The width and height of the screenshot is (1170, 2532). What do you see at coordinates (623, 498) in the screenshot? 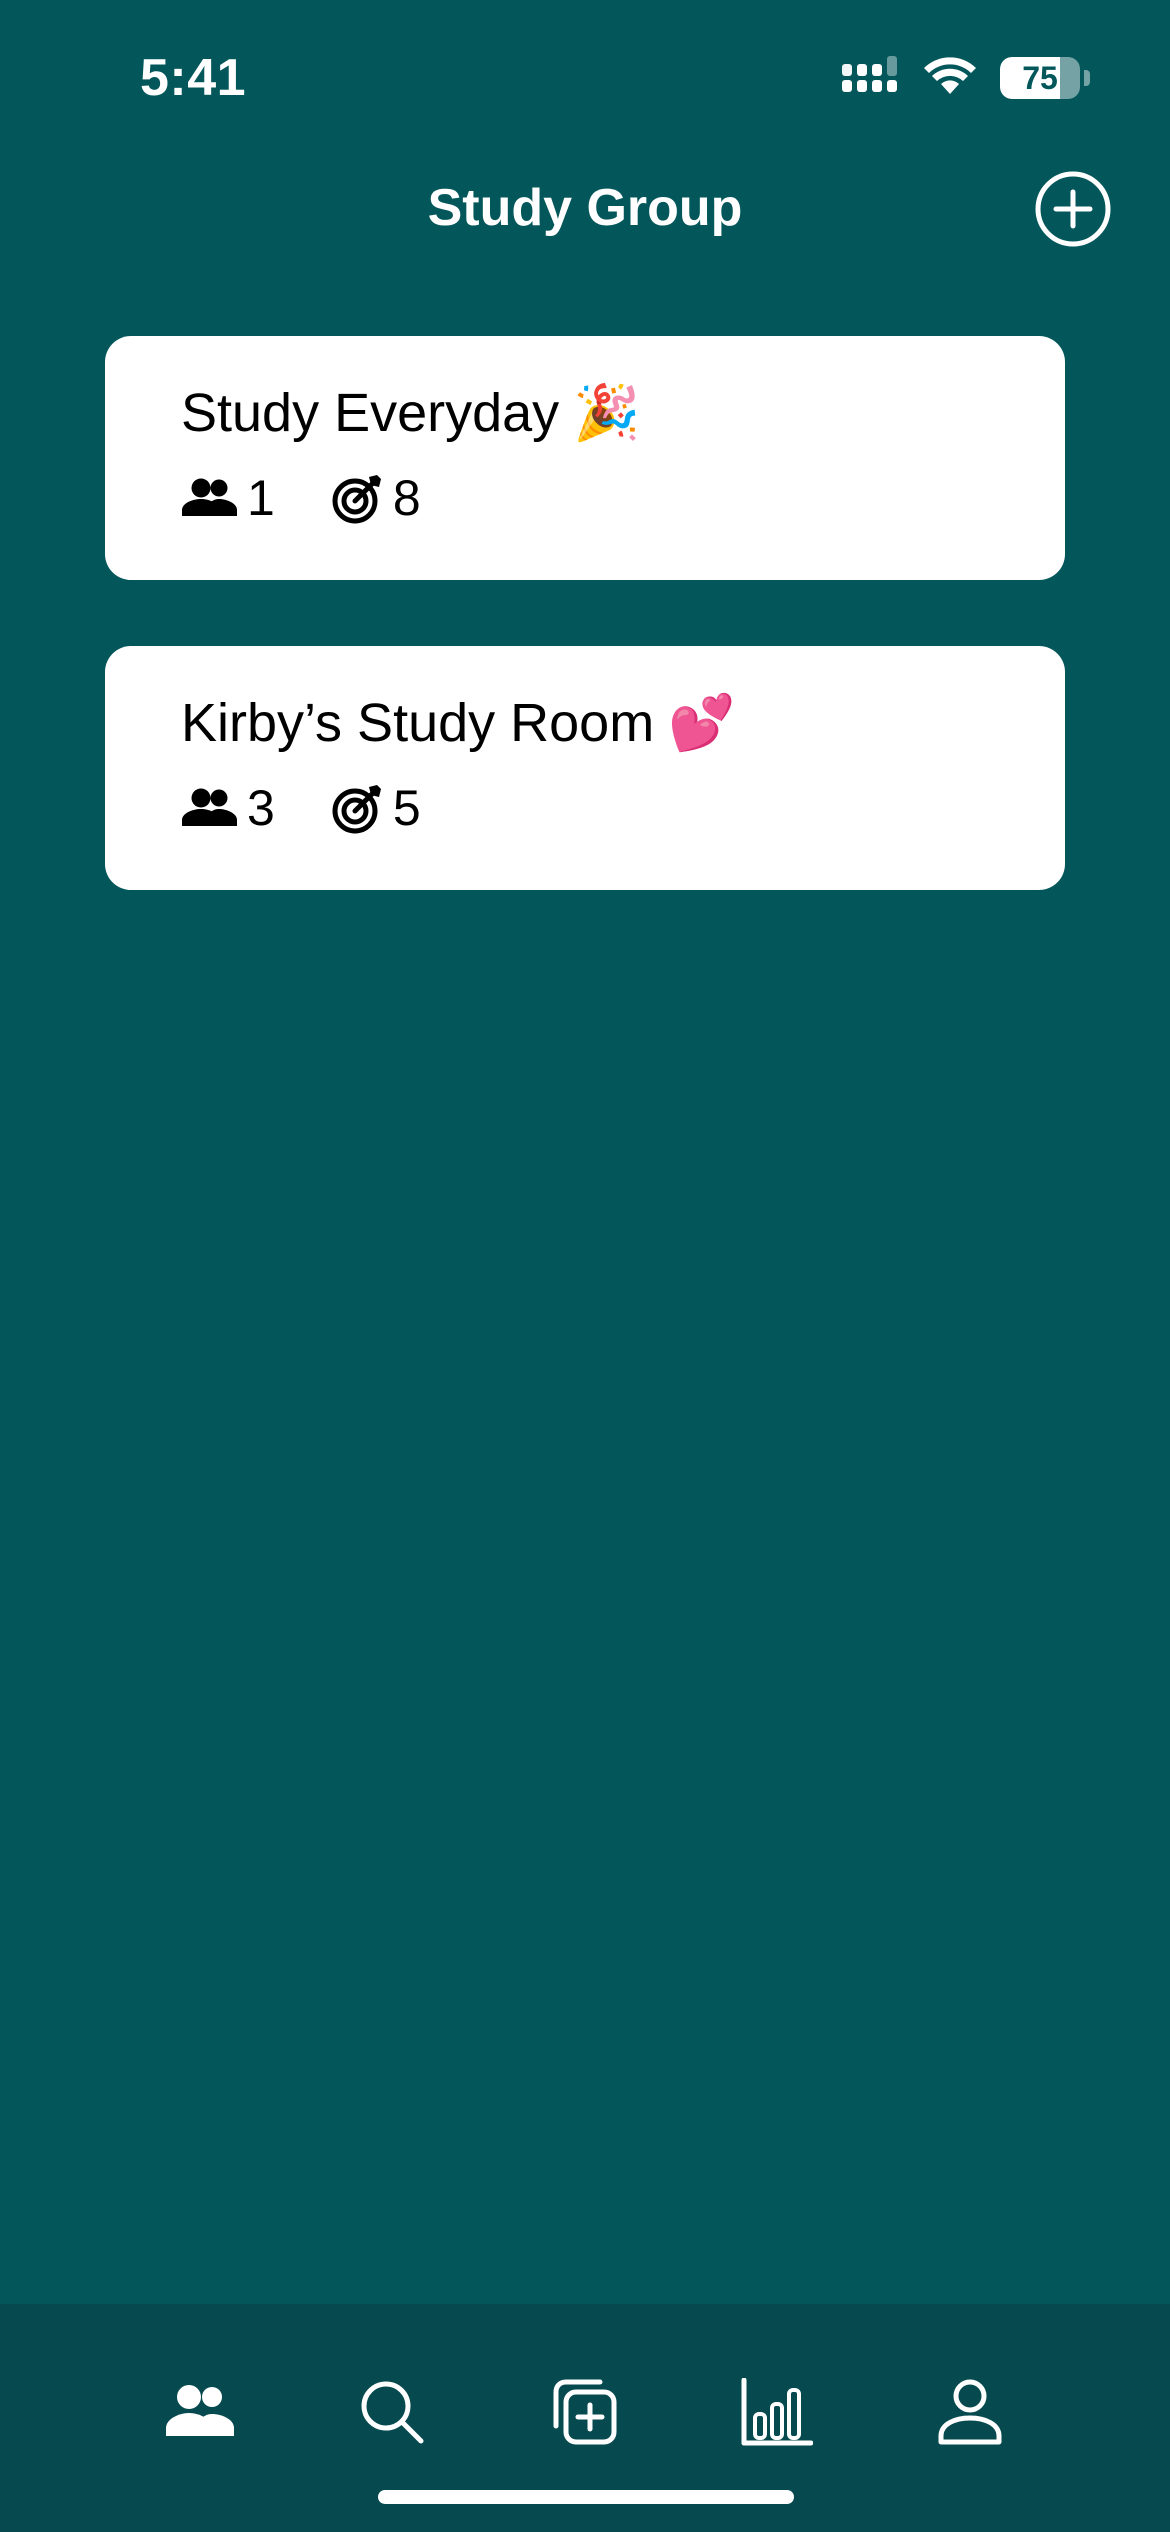
I see `group-stats: 1 8` at bounding box center [623, 498].